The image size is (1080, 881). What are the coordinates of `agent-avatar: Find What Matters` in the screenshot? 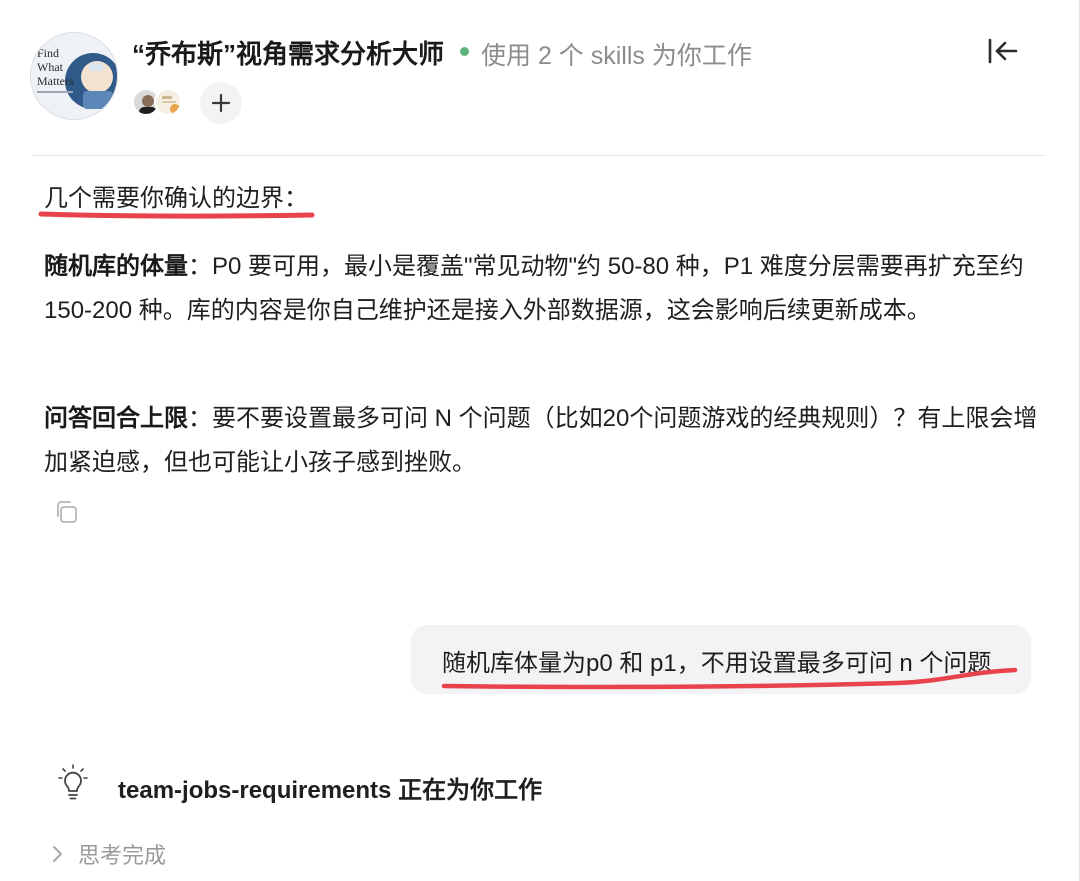 It's located at (74, 76).